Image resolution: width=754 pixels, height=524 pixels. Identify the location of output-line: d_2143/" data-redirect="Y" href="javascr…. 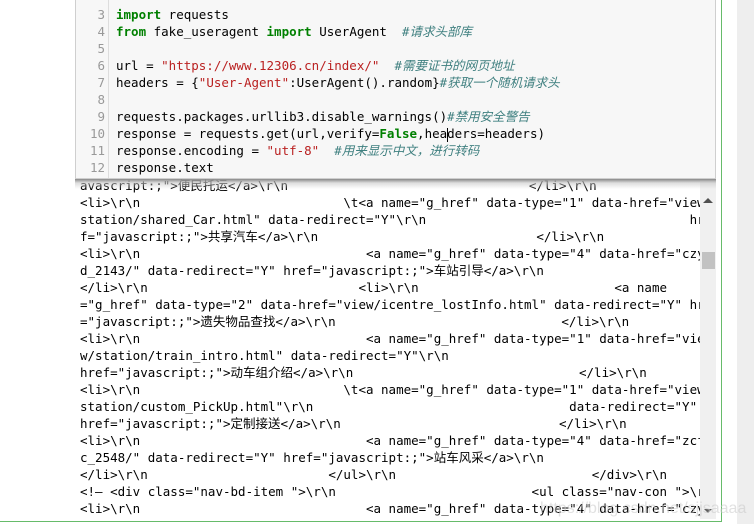
(312, 270).